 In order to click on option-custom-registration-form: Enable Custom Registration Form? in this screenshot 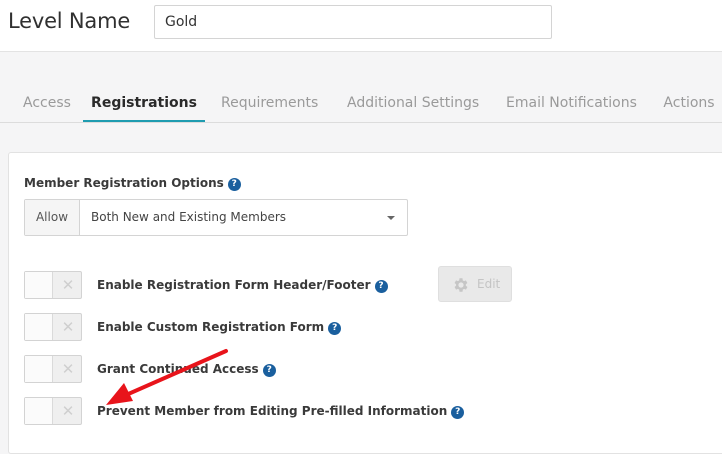, I will do `click(219, 327)`.